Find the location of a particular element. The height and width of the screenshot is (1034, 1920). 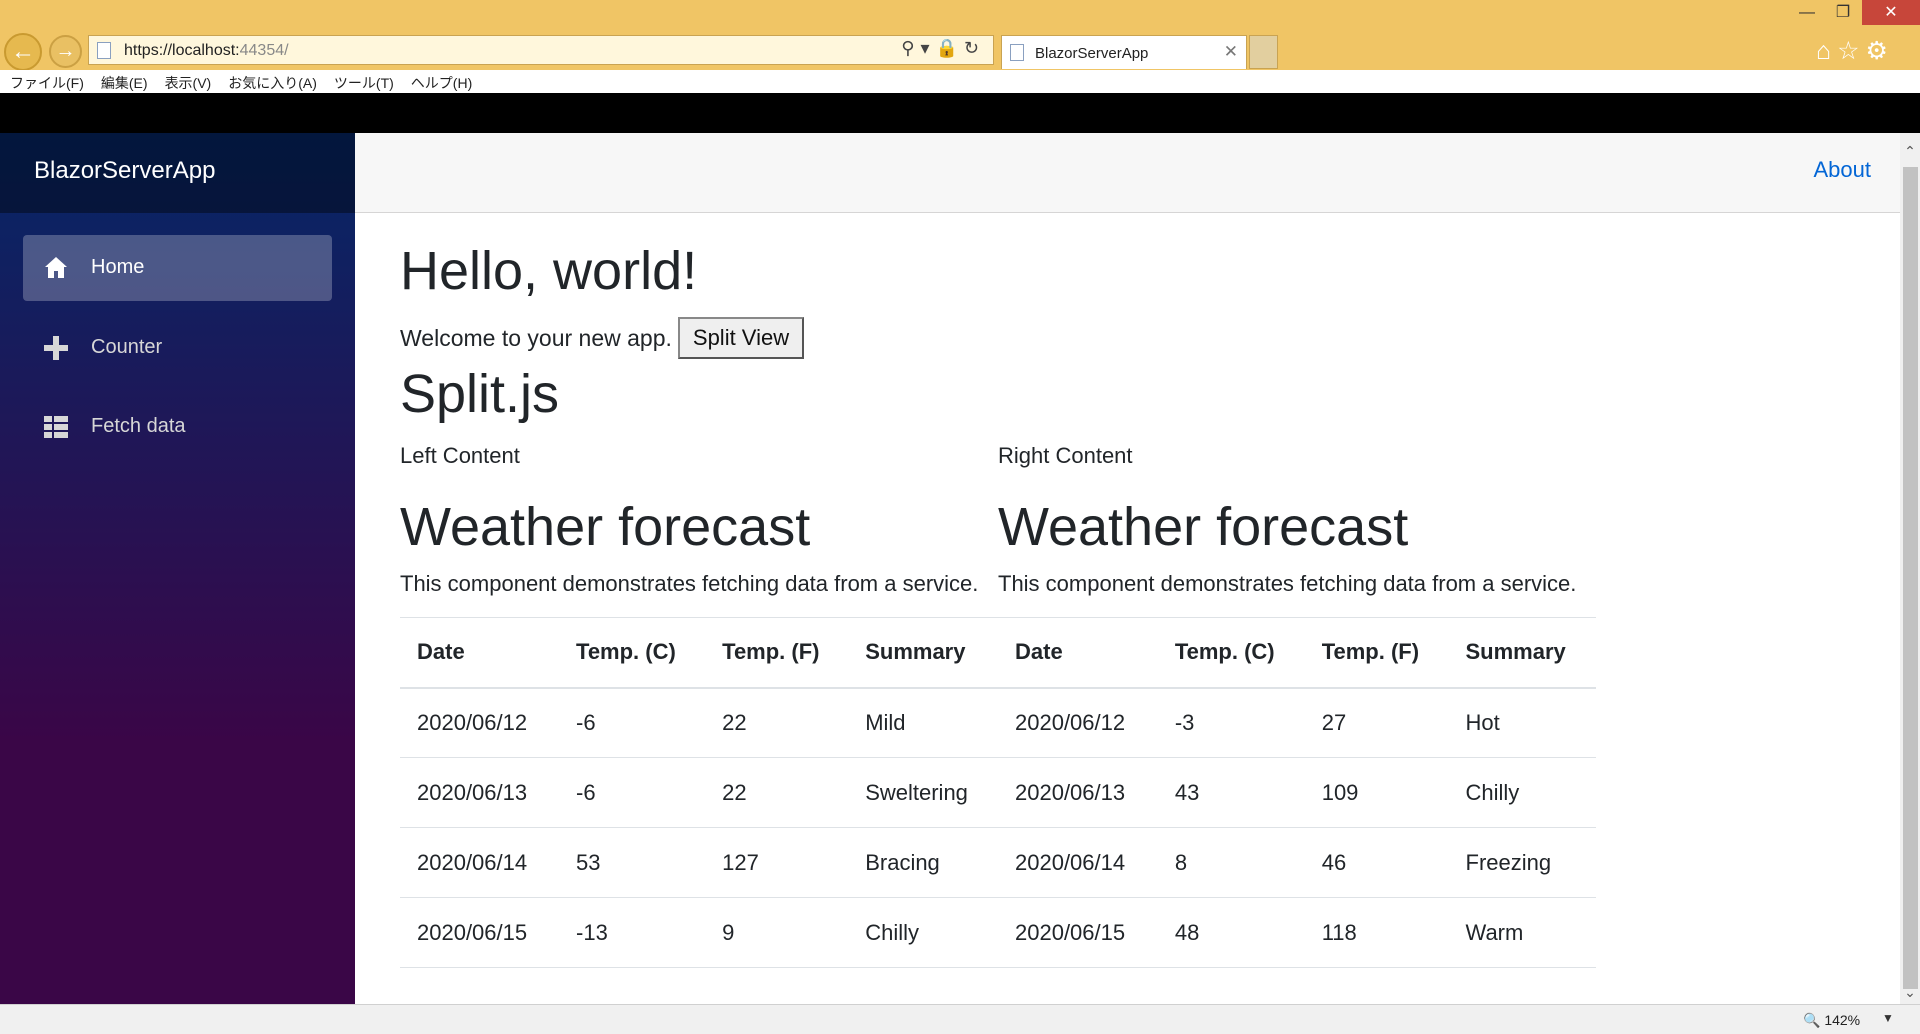

table-row: 2020/06/15 48 118 Warm is located at coordinates (1297, 932).